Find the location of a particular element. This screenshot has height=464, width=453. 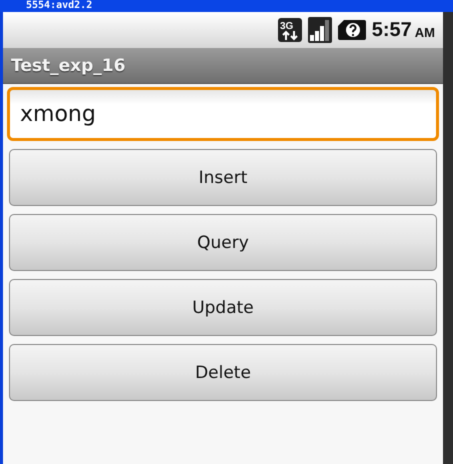

3g-data-icon: 3G is located at coordinates (290, 30).